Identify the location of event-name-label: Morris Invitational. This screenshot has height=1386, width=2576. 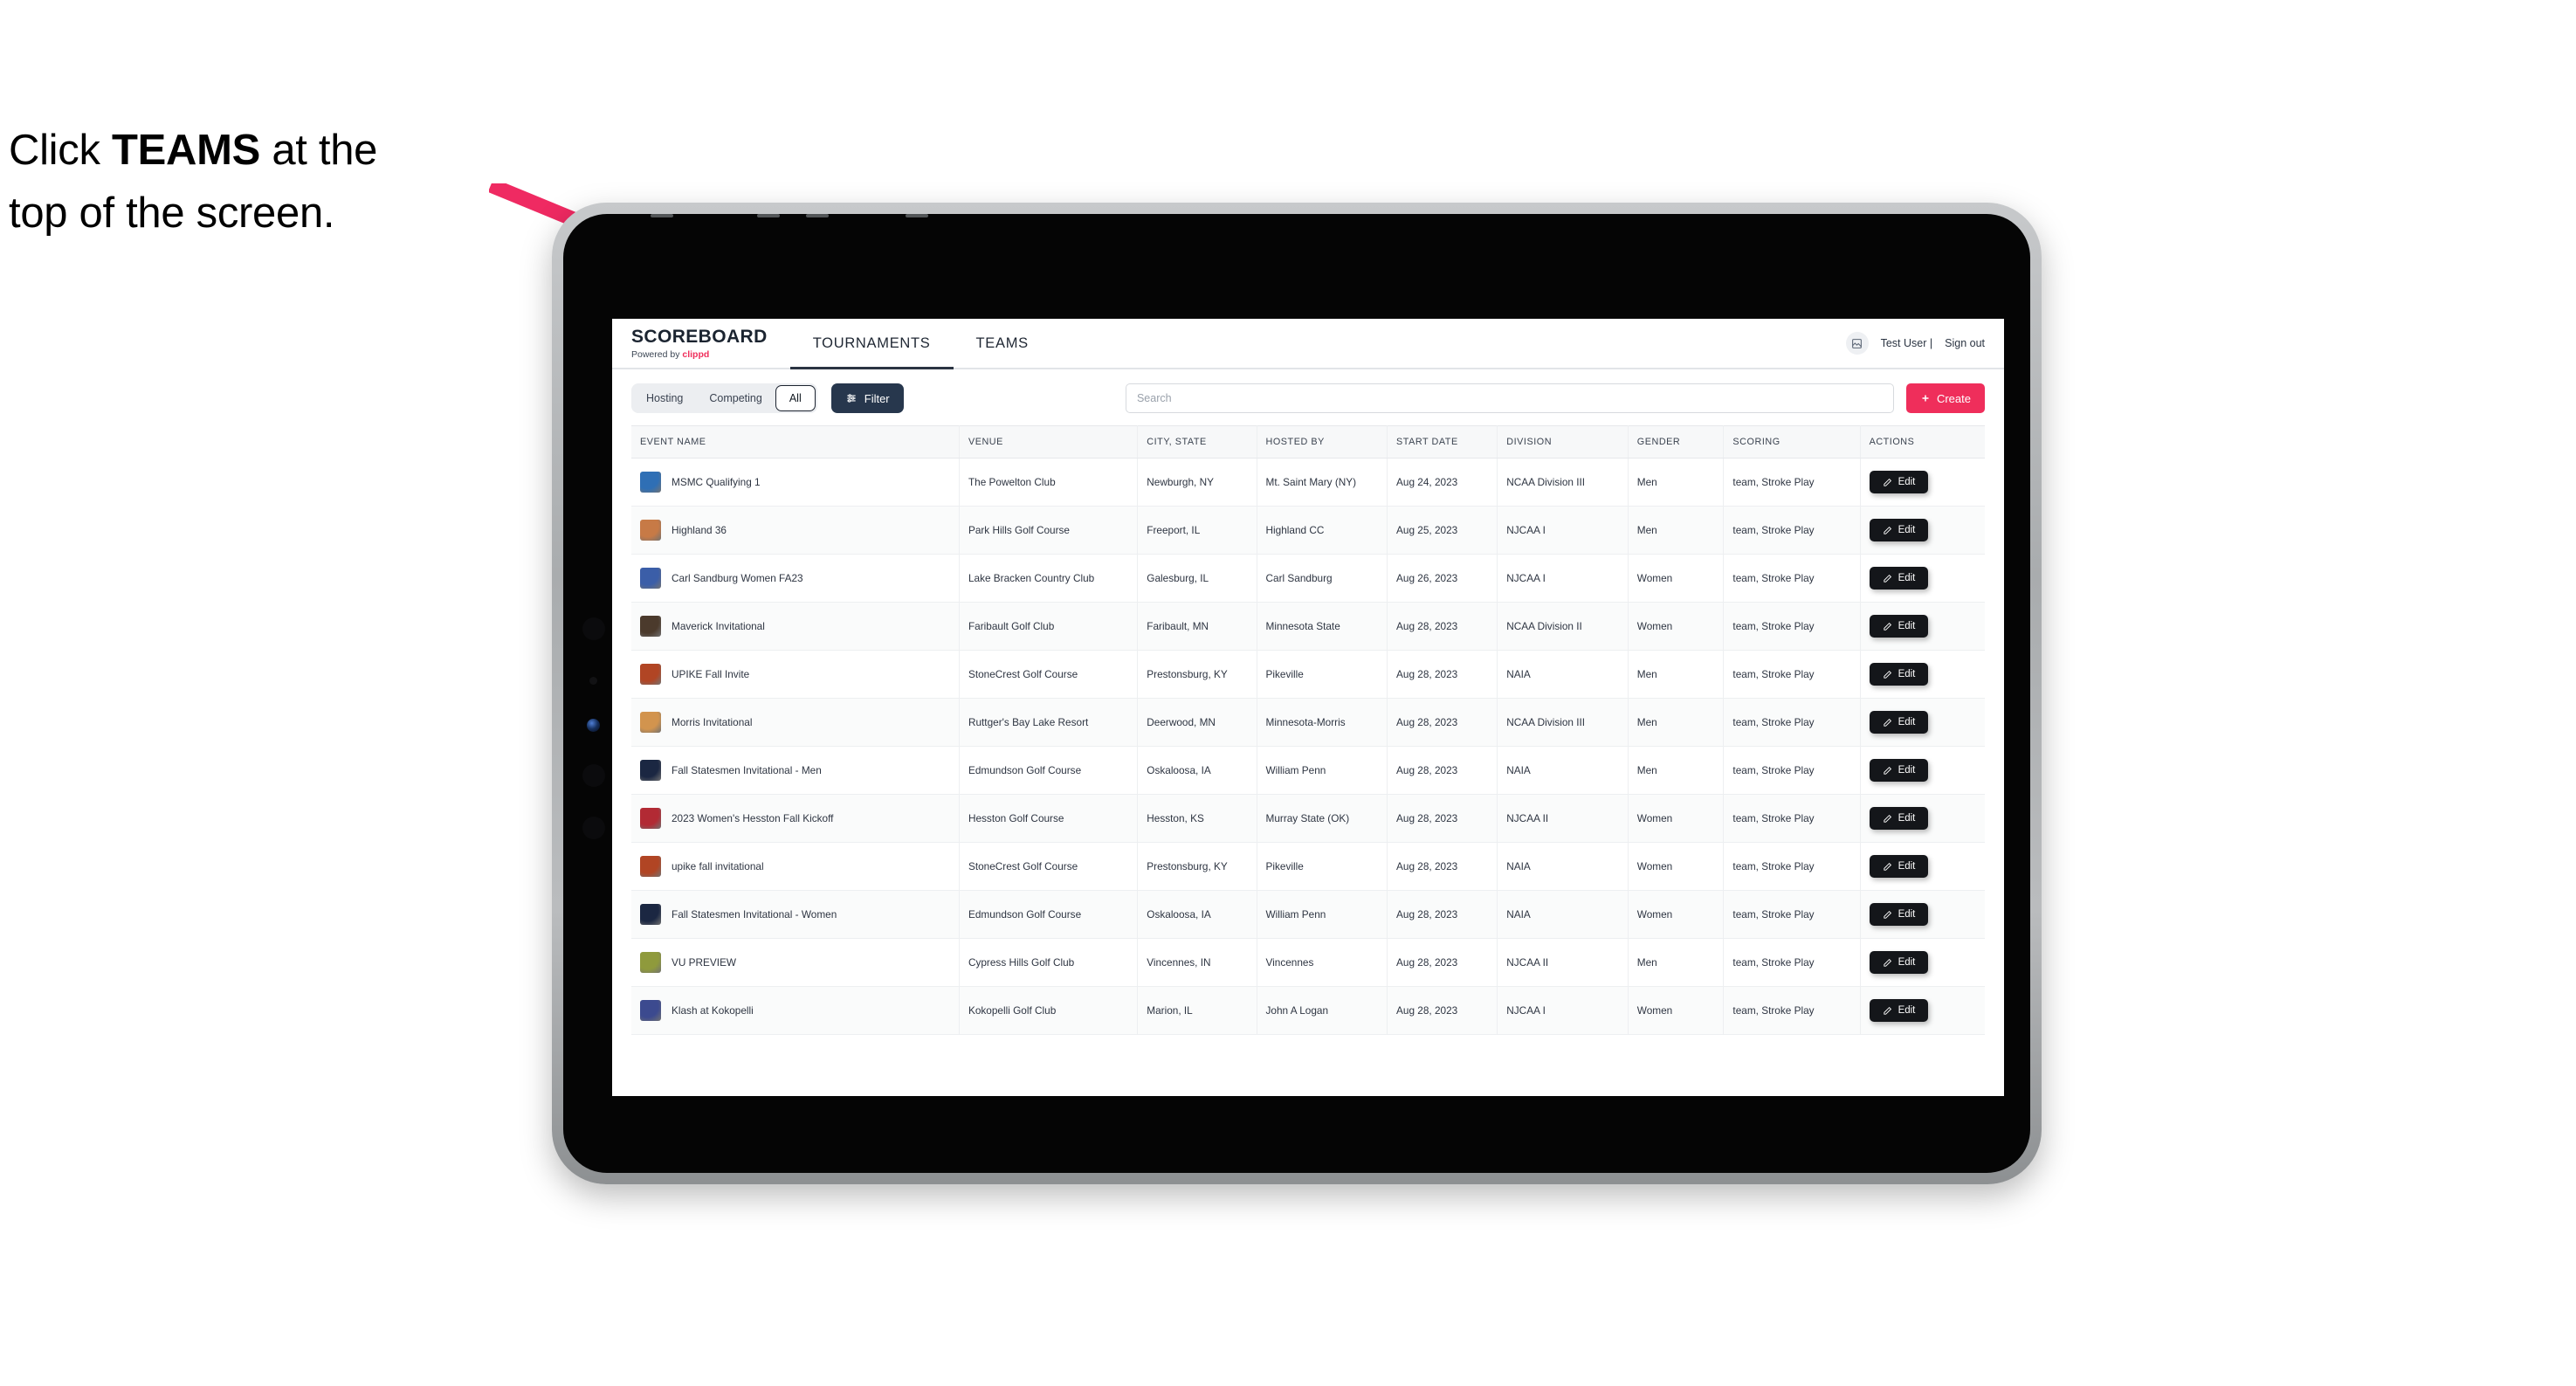
(712, 722).